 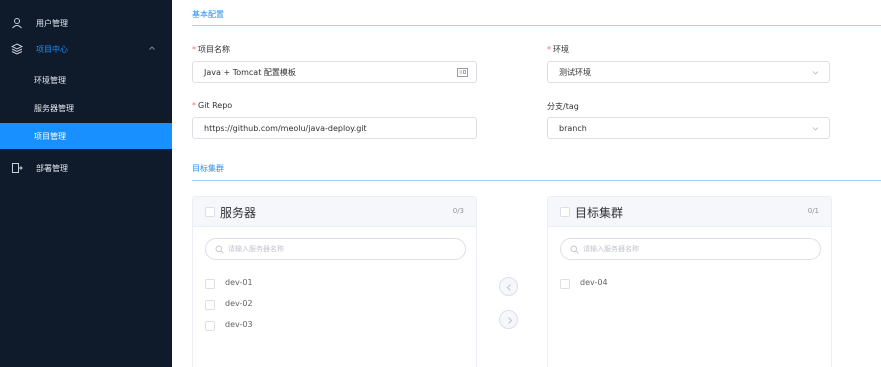 I want to click on panel-title: 服务器, so click(x=238, y=213).